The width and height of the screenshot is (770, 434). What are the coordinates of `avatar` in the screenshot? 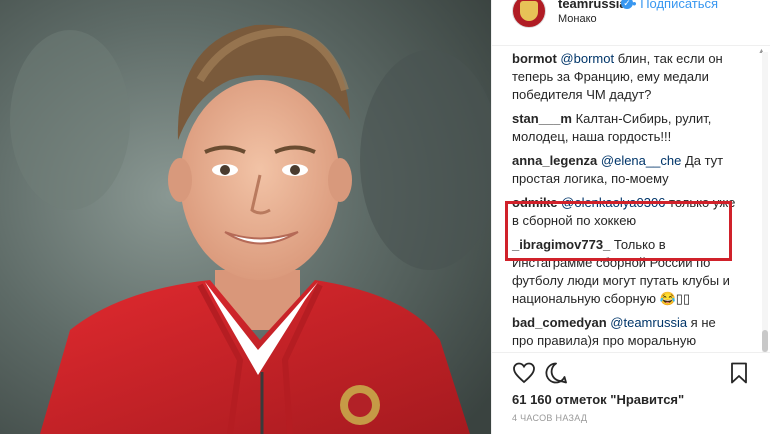 It's located at (529, 14).